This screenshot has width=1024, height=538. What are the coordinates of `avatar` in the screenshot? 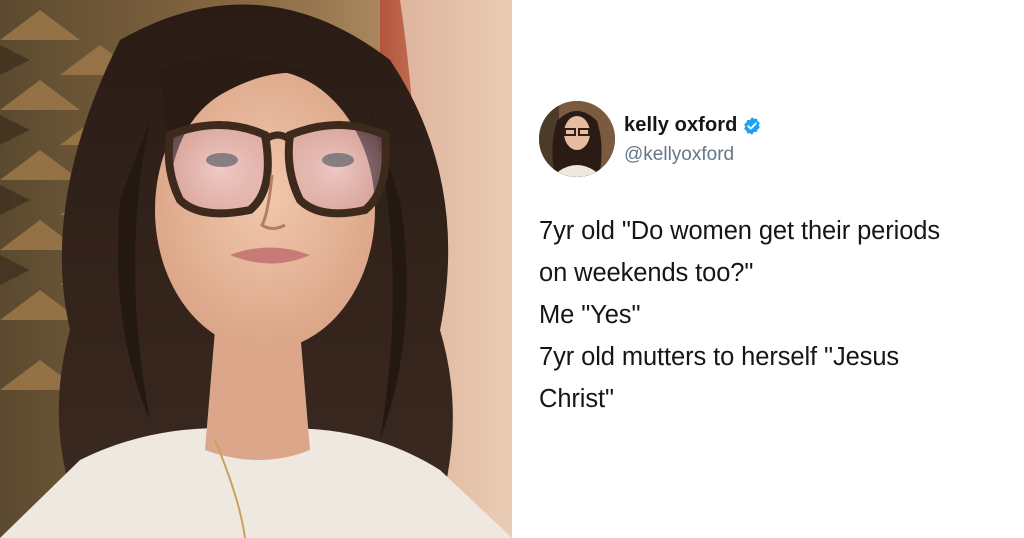 It's located at (577, 139).